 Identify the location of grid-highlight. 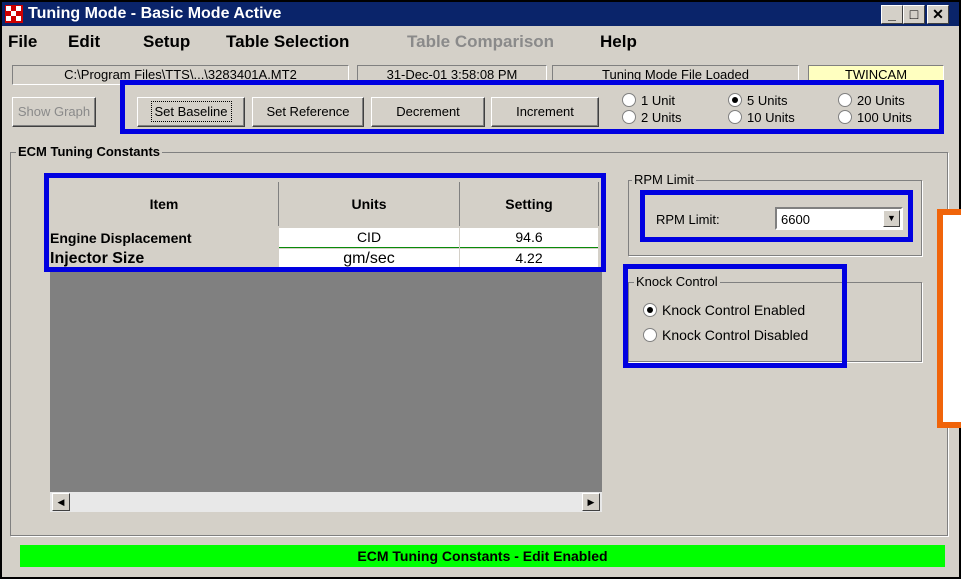
(325, 222).